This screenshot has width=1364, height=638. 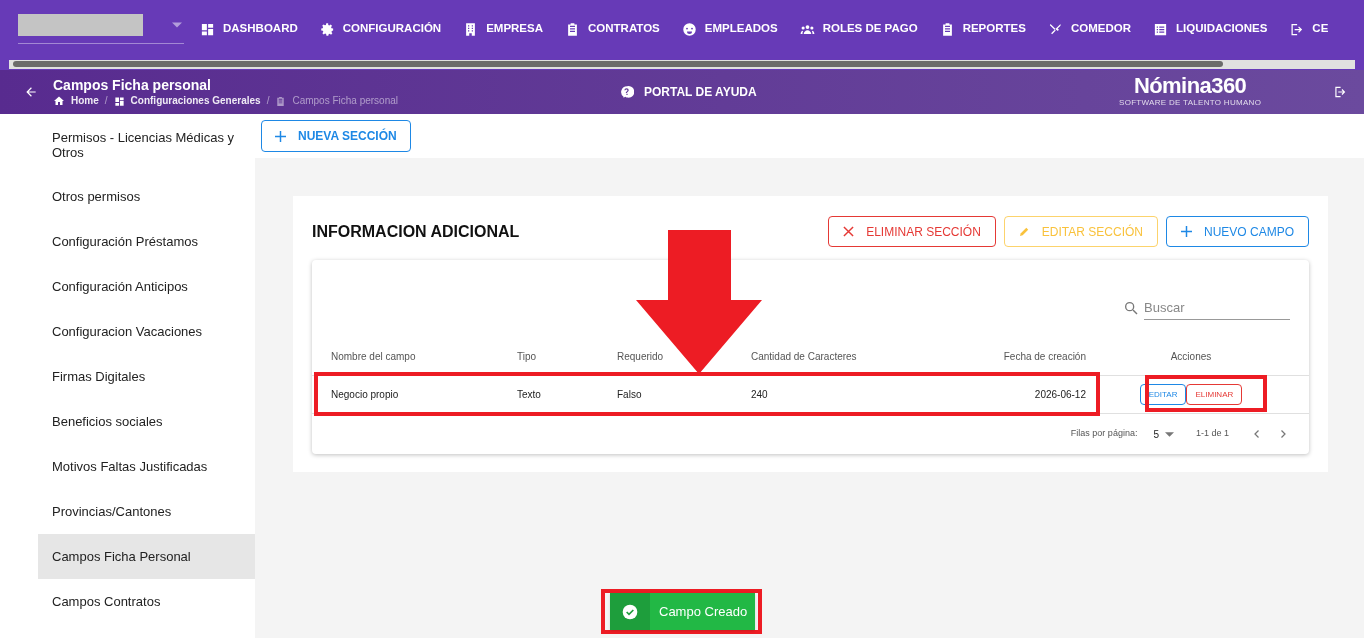 I want to click on sidebar-item: Provincias/Cantones, so click(x=146, y=511).